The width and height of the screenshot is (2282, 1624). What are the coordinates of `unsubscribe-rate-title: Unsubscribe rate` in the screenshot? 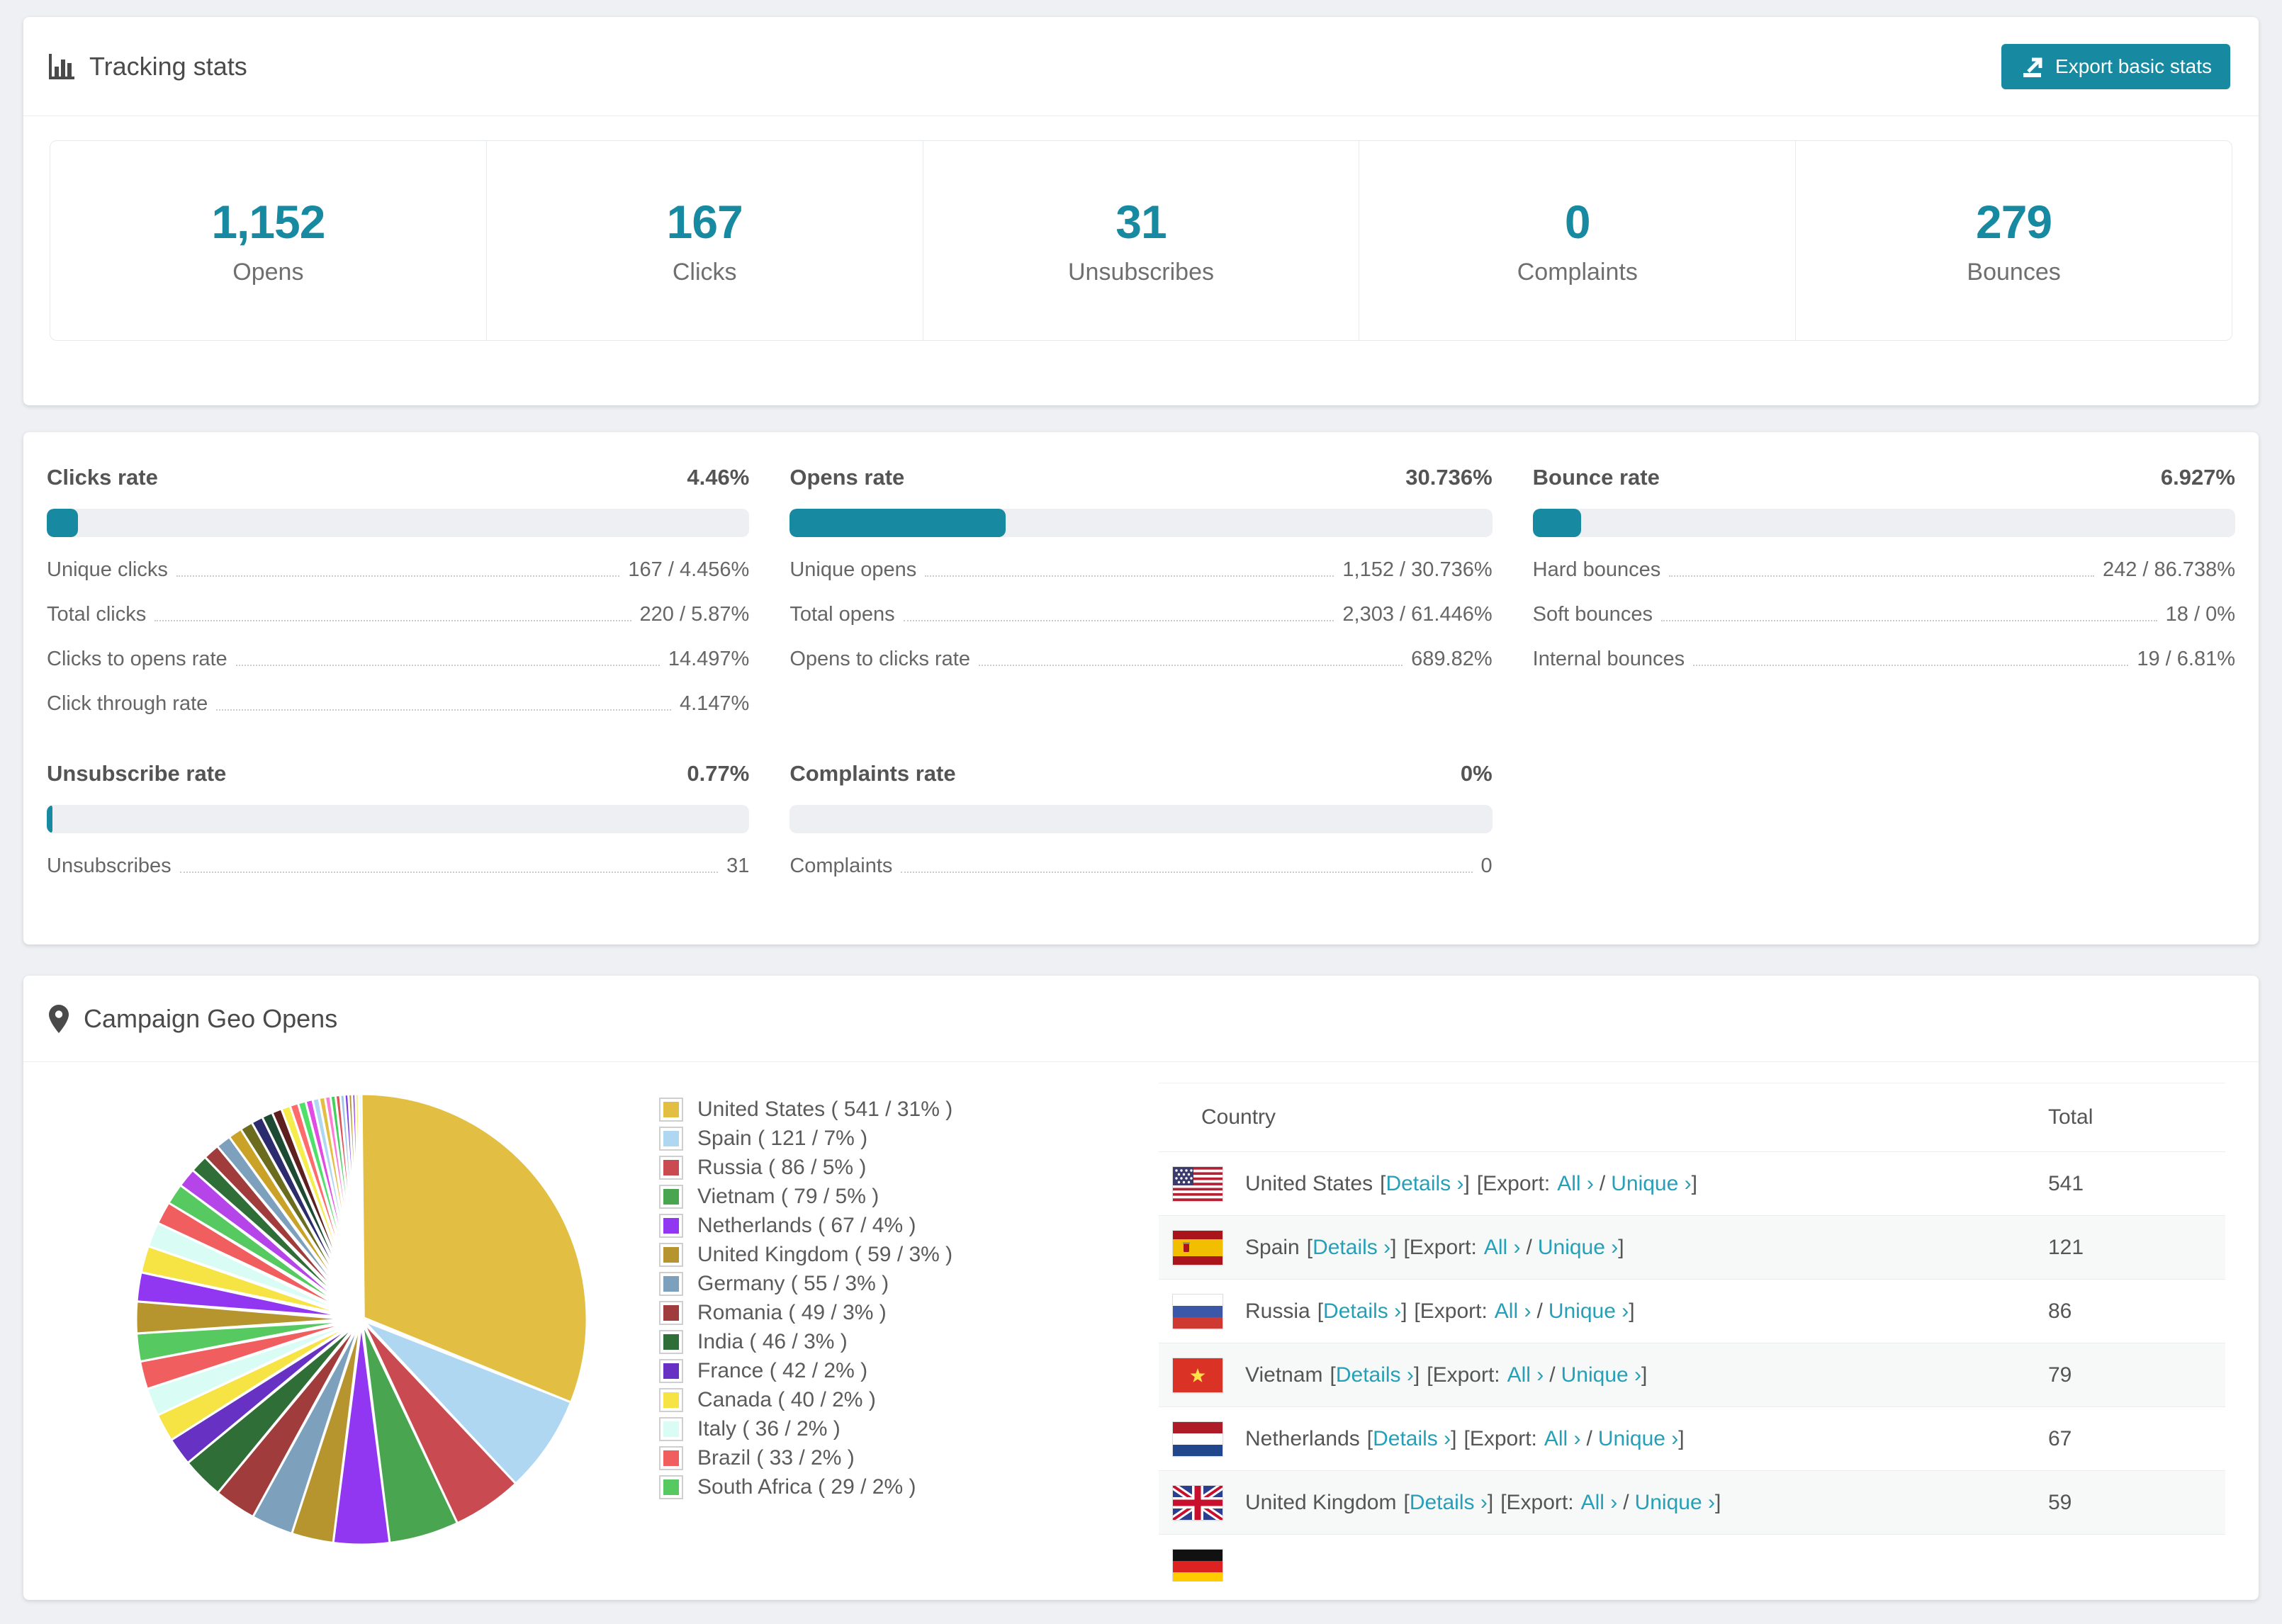 It's located at (137, 774).